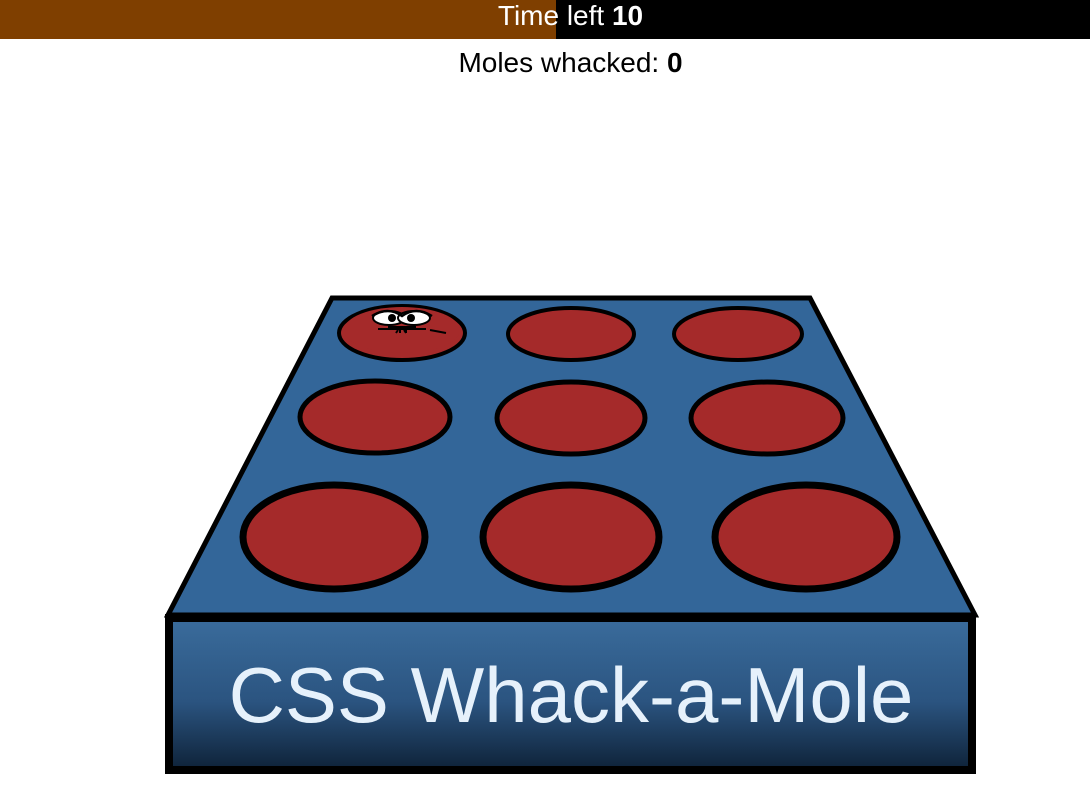  Describe the element at coordinates (402, 317) in the screenshot. I see `mole-eyes-icon` at that location.